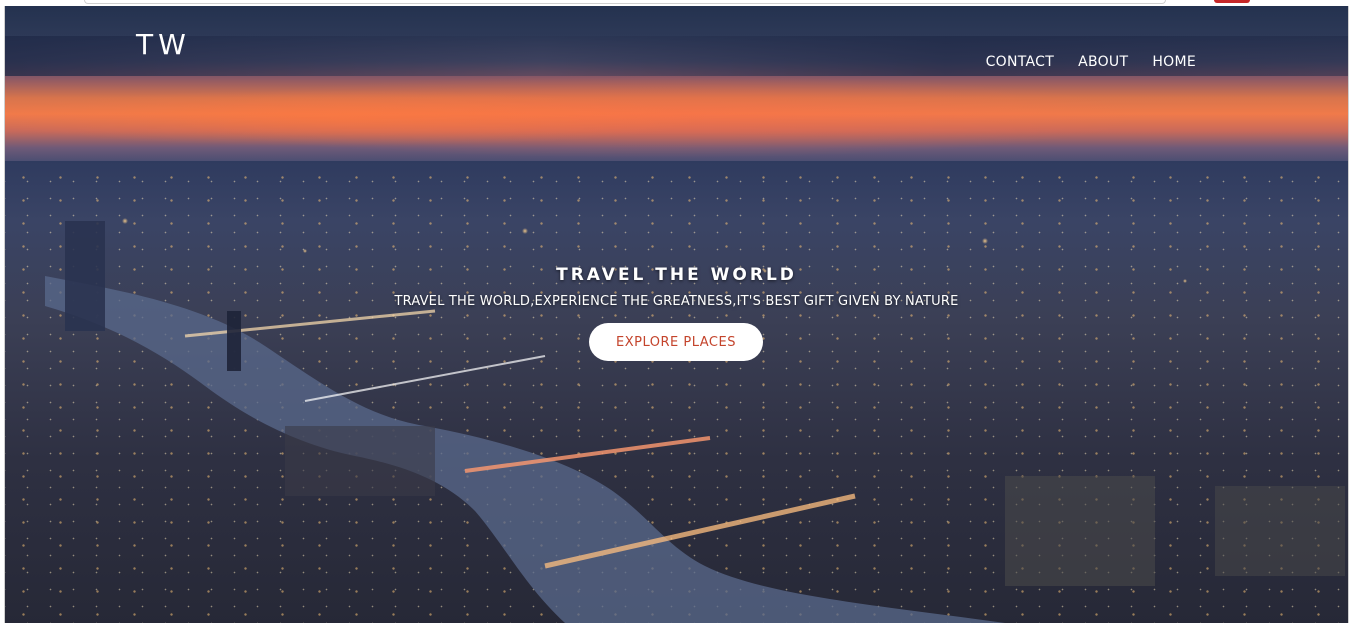 The width and height of the screenshot is (1351, 623). I want to click on main-nav: CONTACT ABOUT HOME, so click(1091, 62).